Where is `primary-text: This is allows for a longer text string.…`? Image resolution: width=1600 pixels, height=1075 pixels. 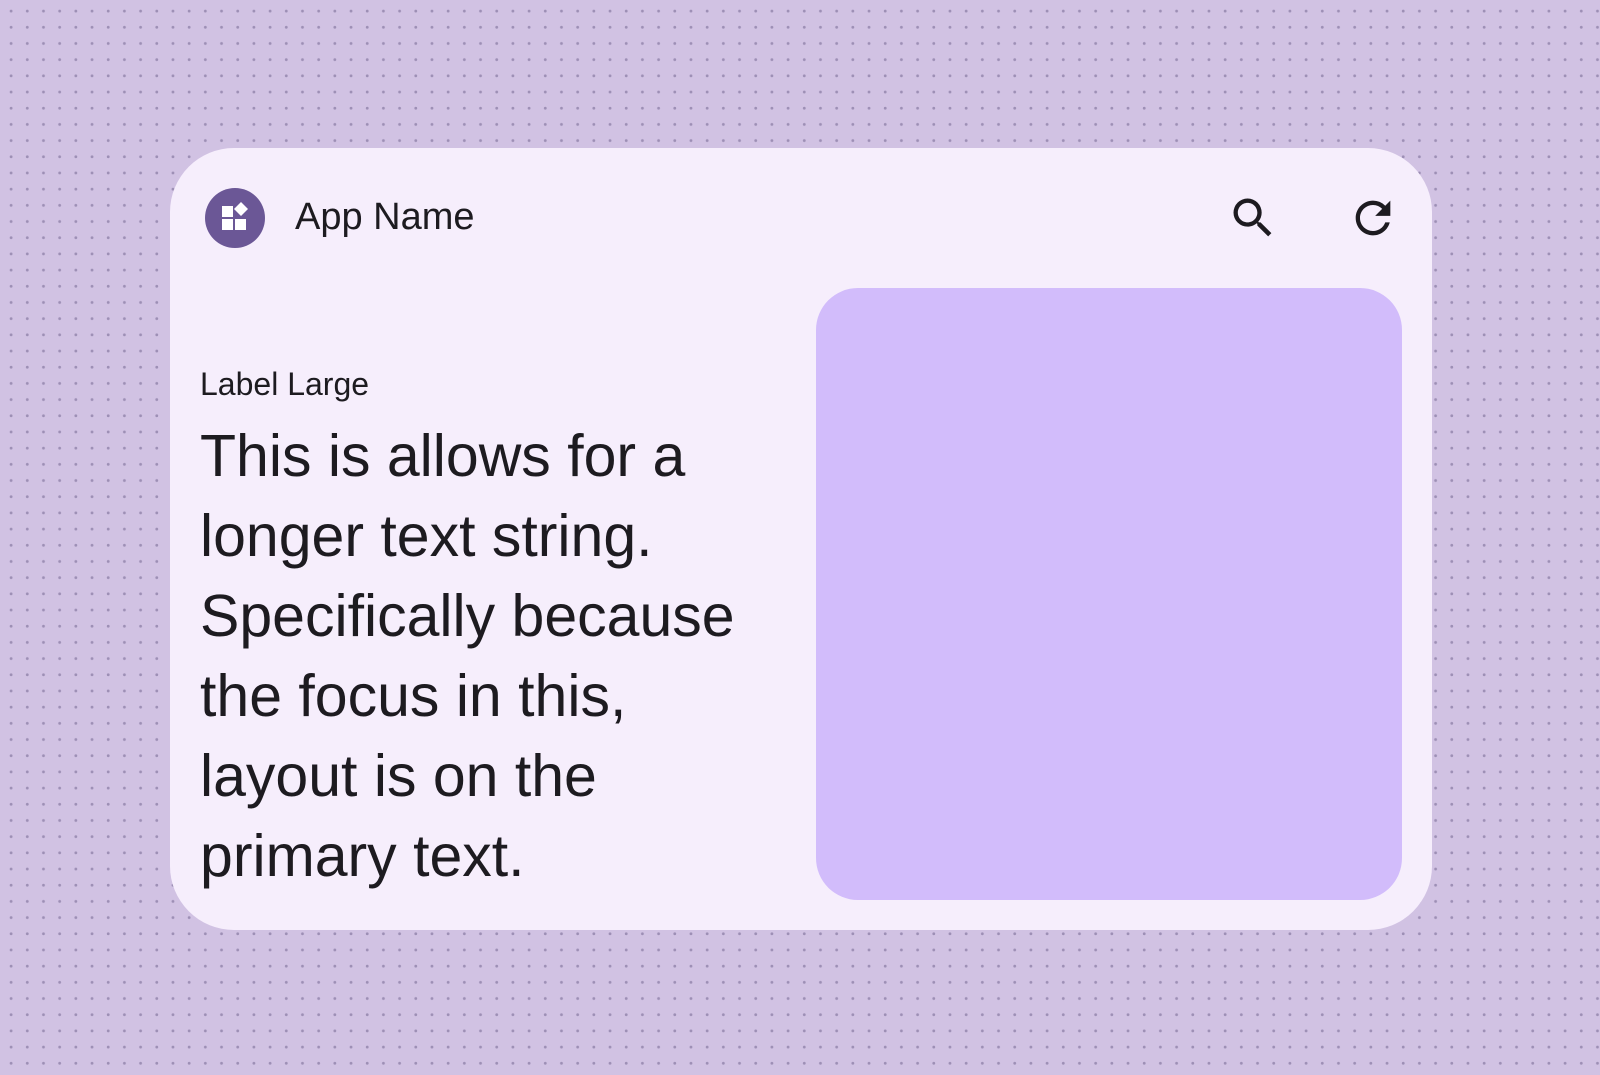 primary-text: This is allows for a longer text string.… is located at coordinates (467, 656).